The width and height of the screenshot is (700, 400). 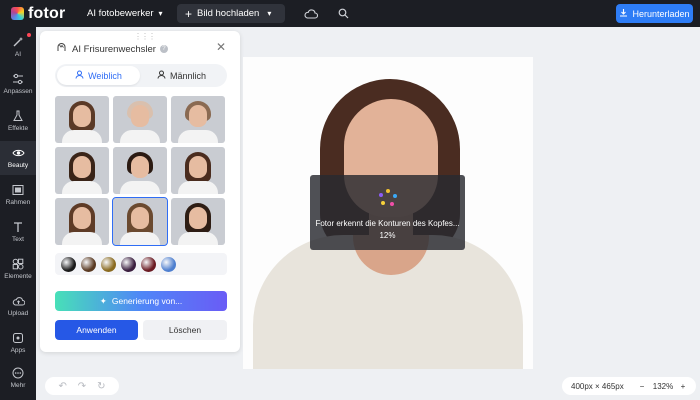 I want to click on rail-item-mehr: Mehr, so click(x=18, y=378).